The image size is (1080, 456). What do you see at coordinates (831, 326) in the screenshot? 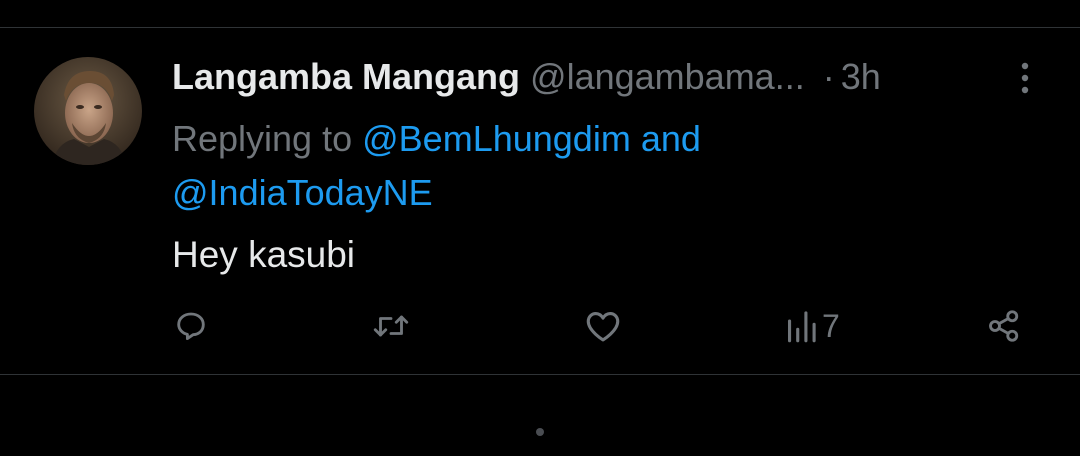
I see `views-count: 7` at bounding box center [831, 326].